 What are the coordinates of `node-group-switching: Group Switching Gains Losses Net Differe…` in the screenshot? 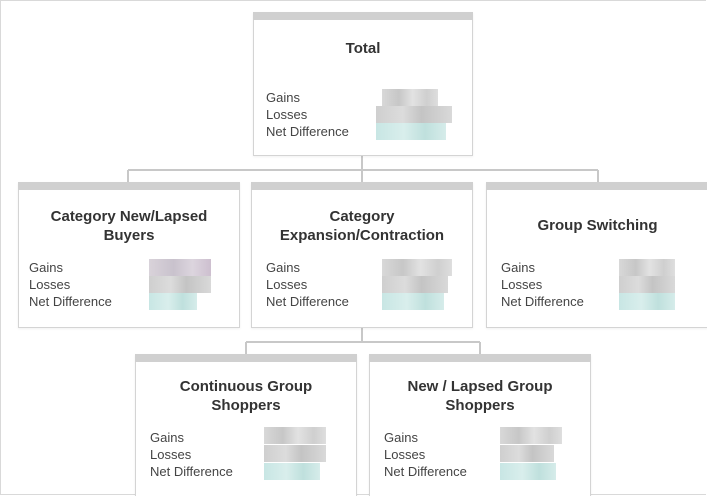 It's located at (596, 255).